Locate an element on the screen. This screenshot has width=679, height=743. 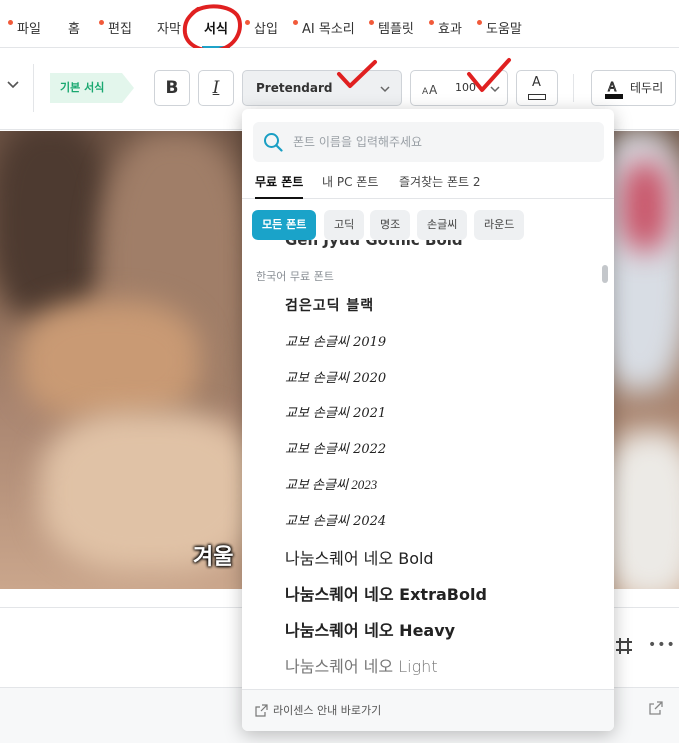
section-header: 한국어 무료 폰트 is located at coordinates (295, 276).